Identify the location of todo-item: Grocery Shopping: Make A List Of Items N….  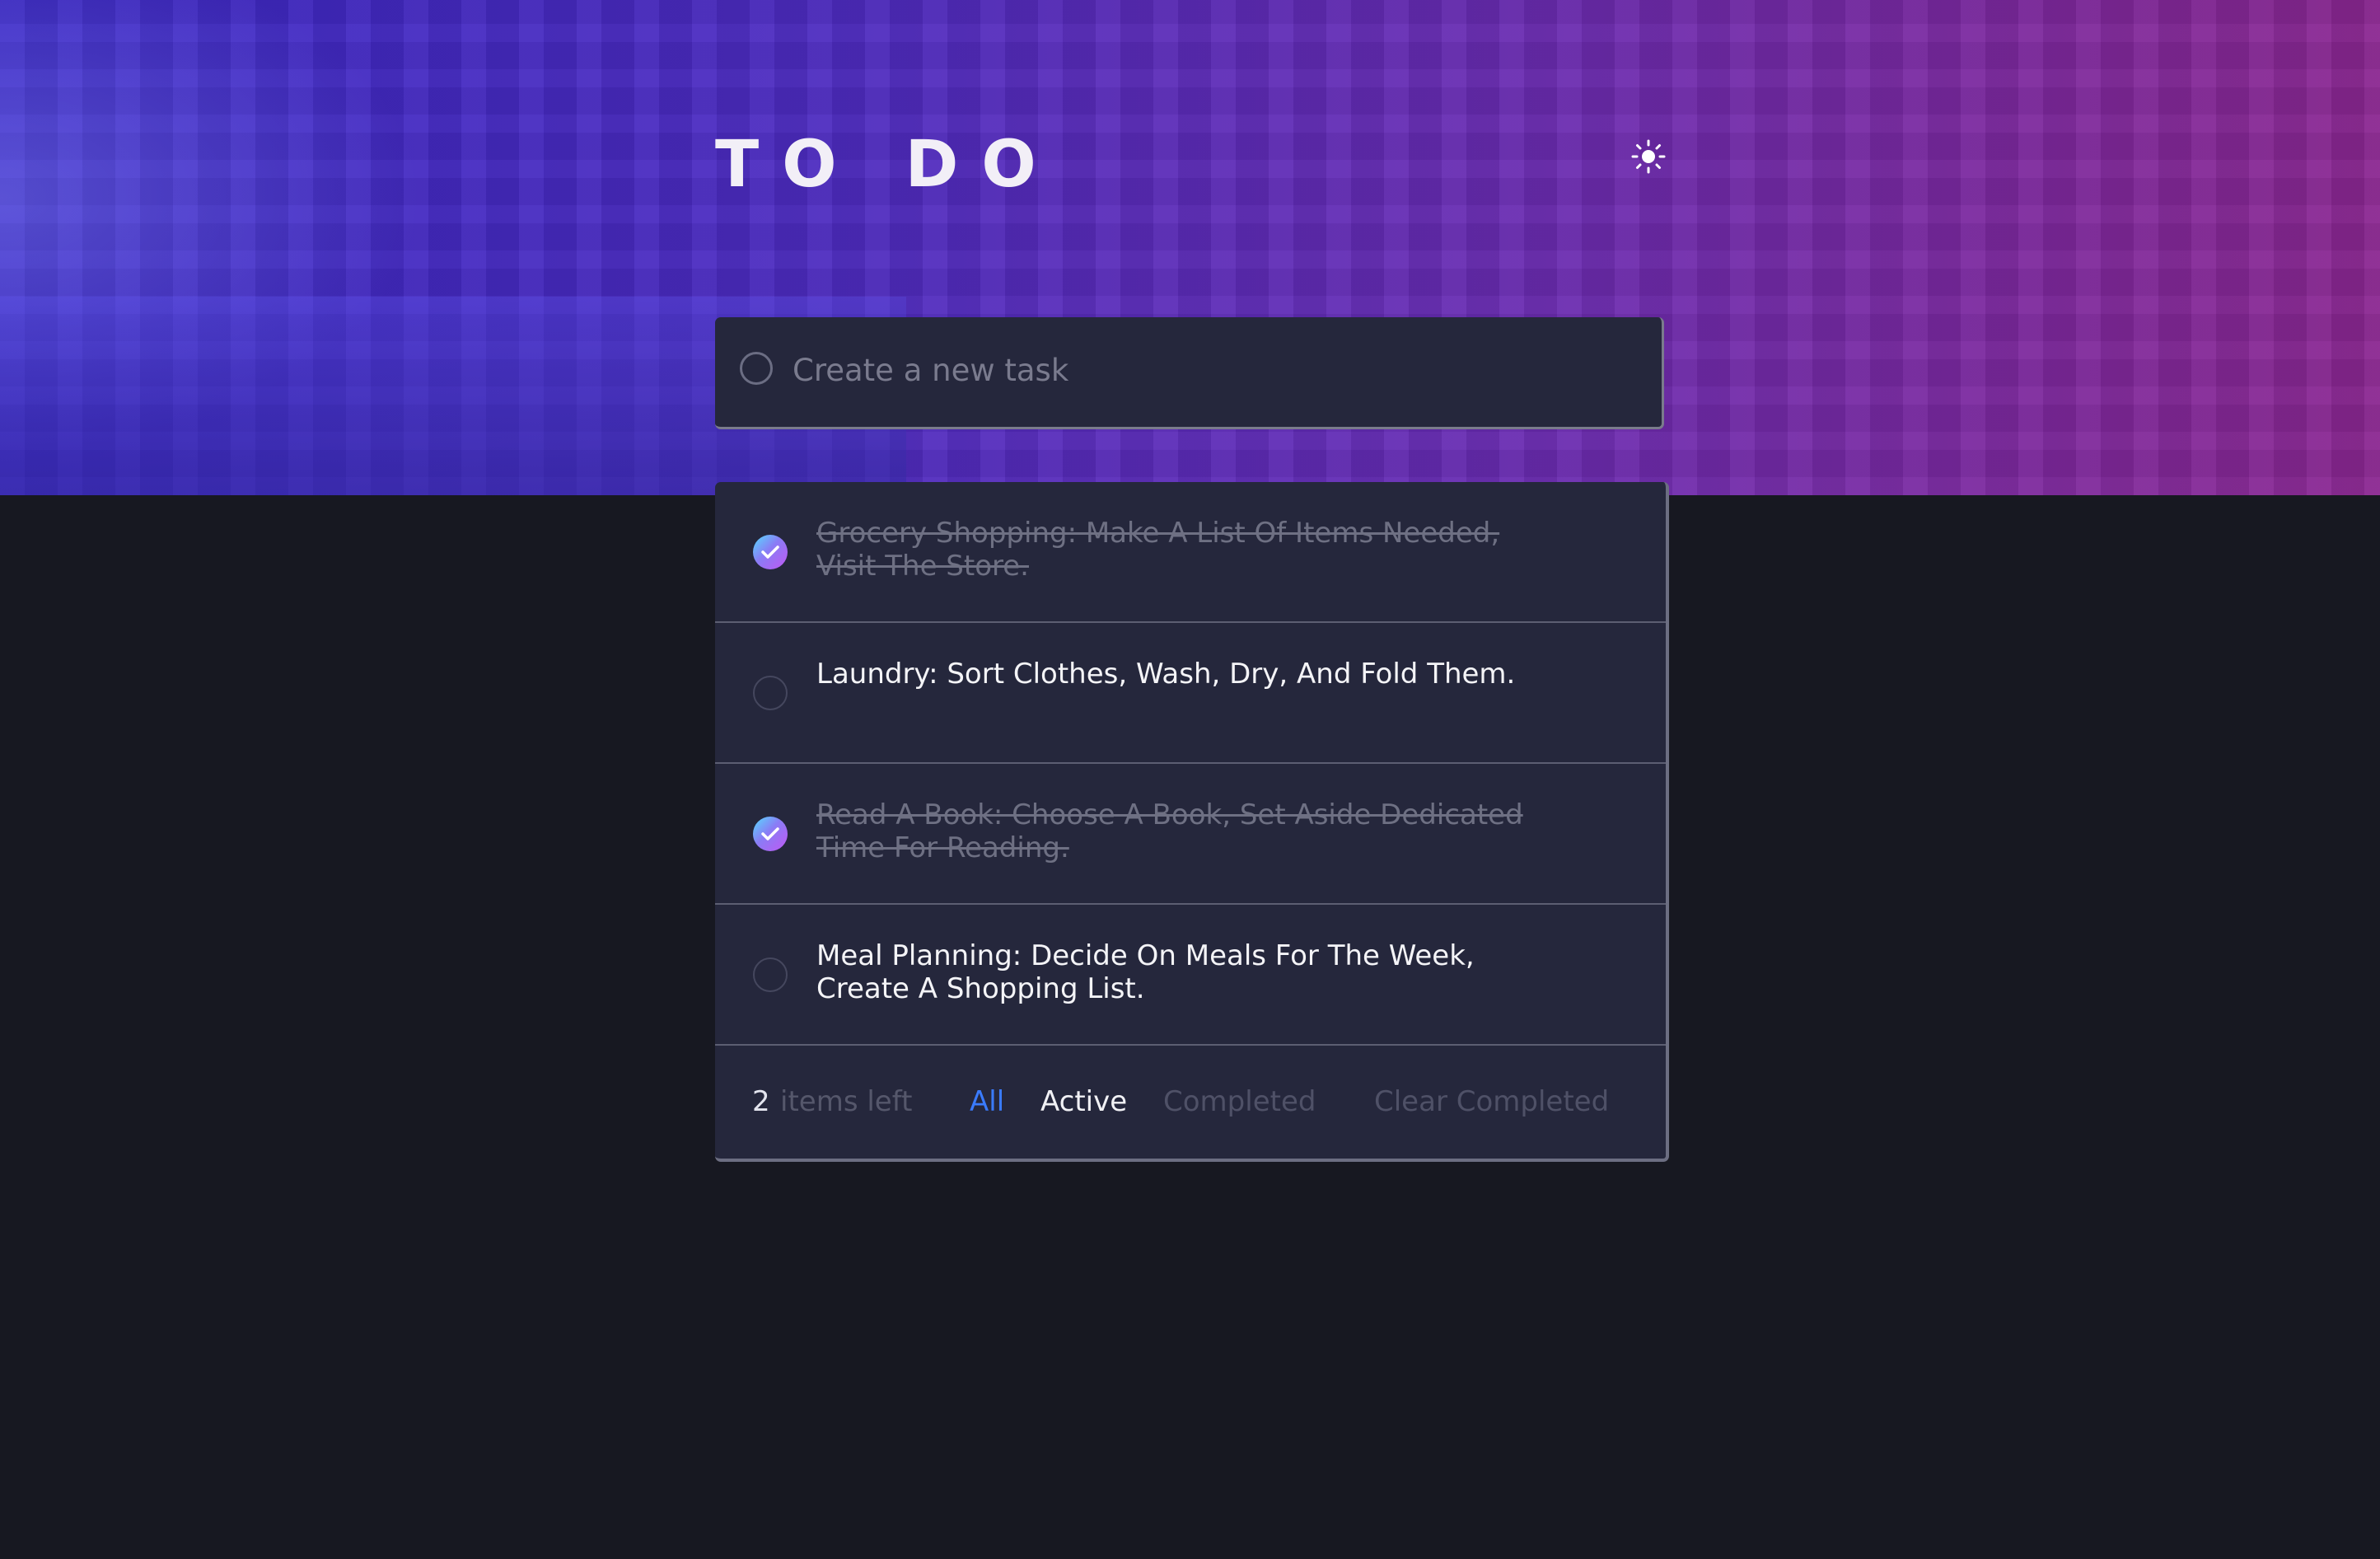
(1190, 552).